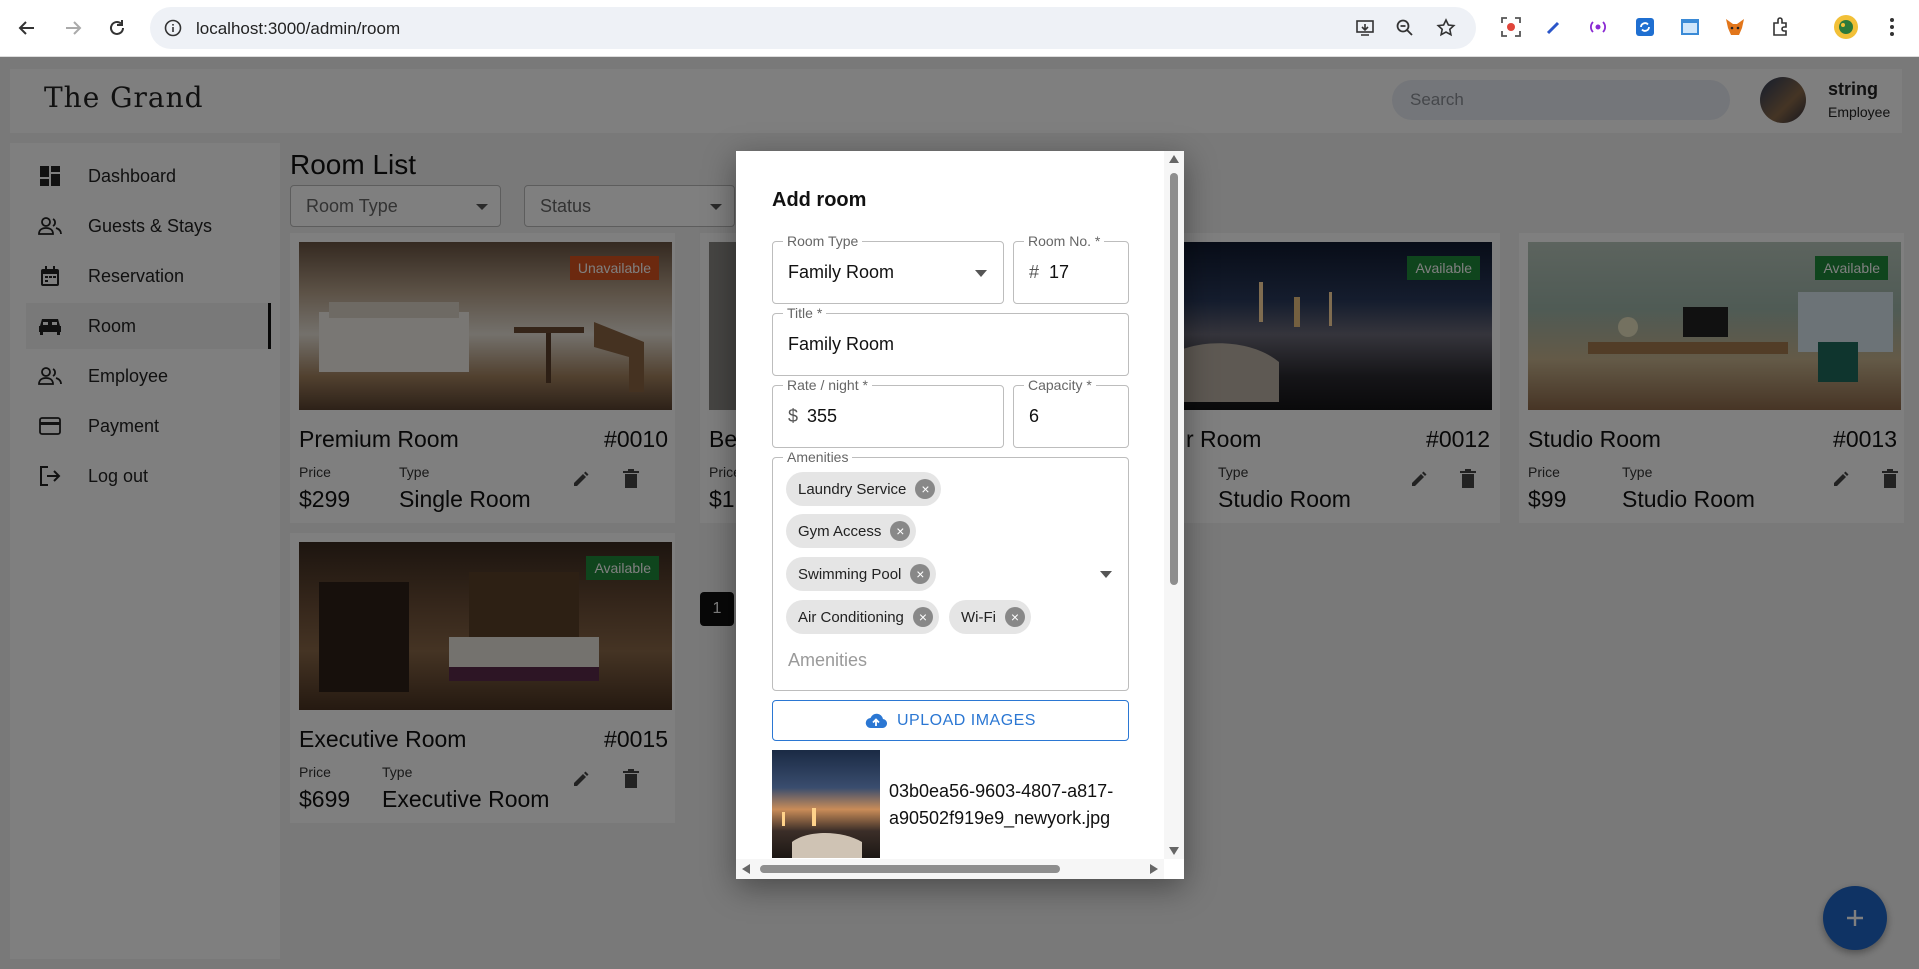  What do you see at coordinates (1690, 27) in the screenshot?
I see `window-extension-icon` at bounding box center [1690, 27].